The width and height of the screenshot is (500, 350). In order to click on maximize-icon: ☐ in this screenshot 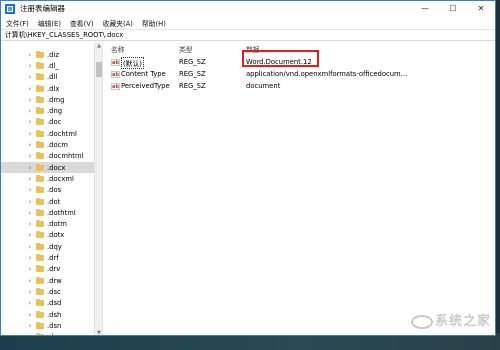, I will do `click(453, 8)`.